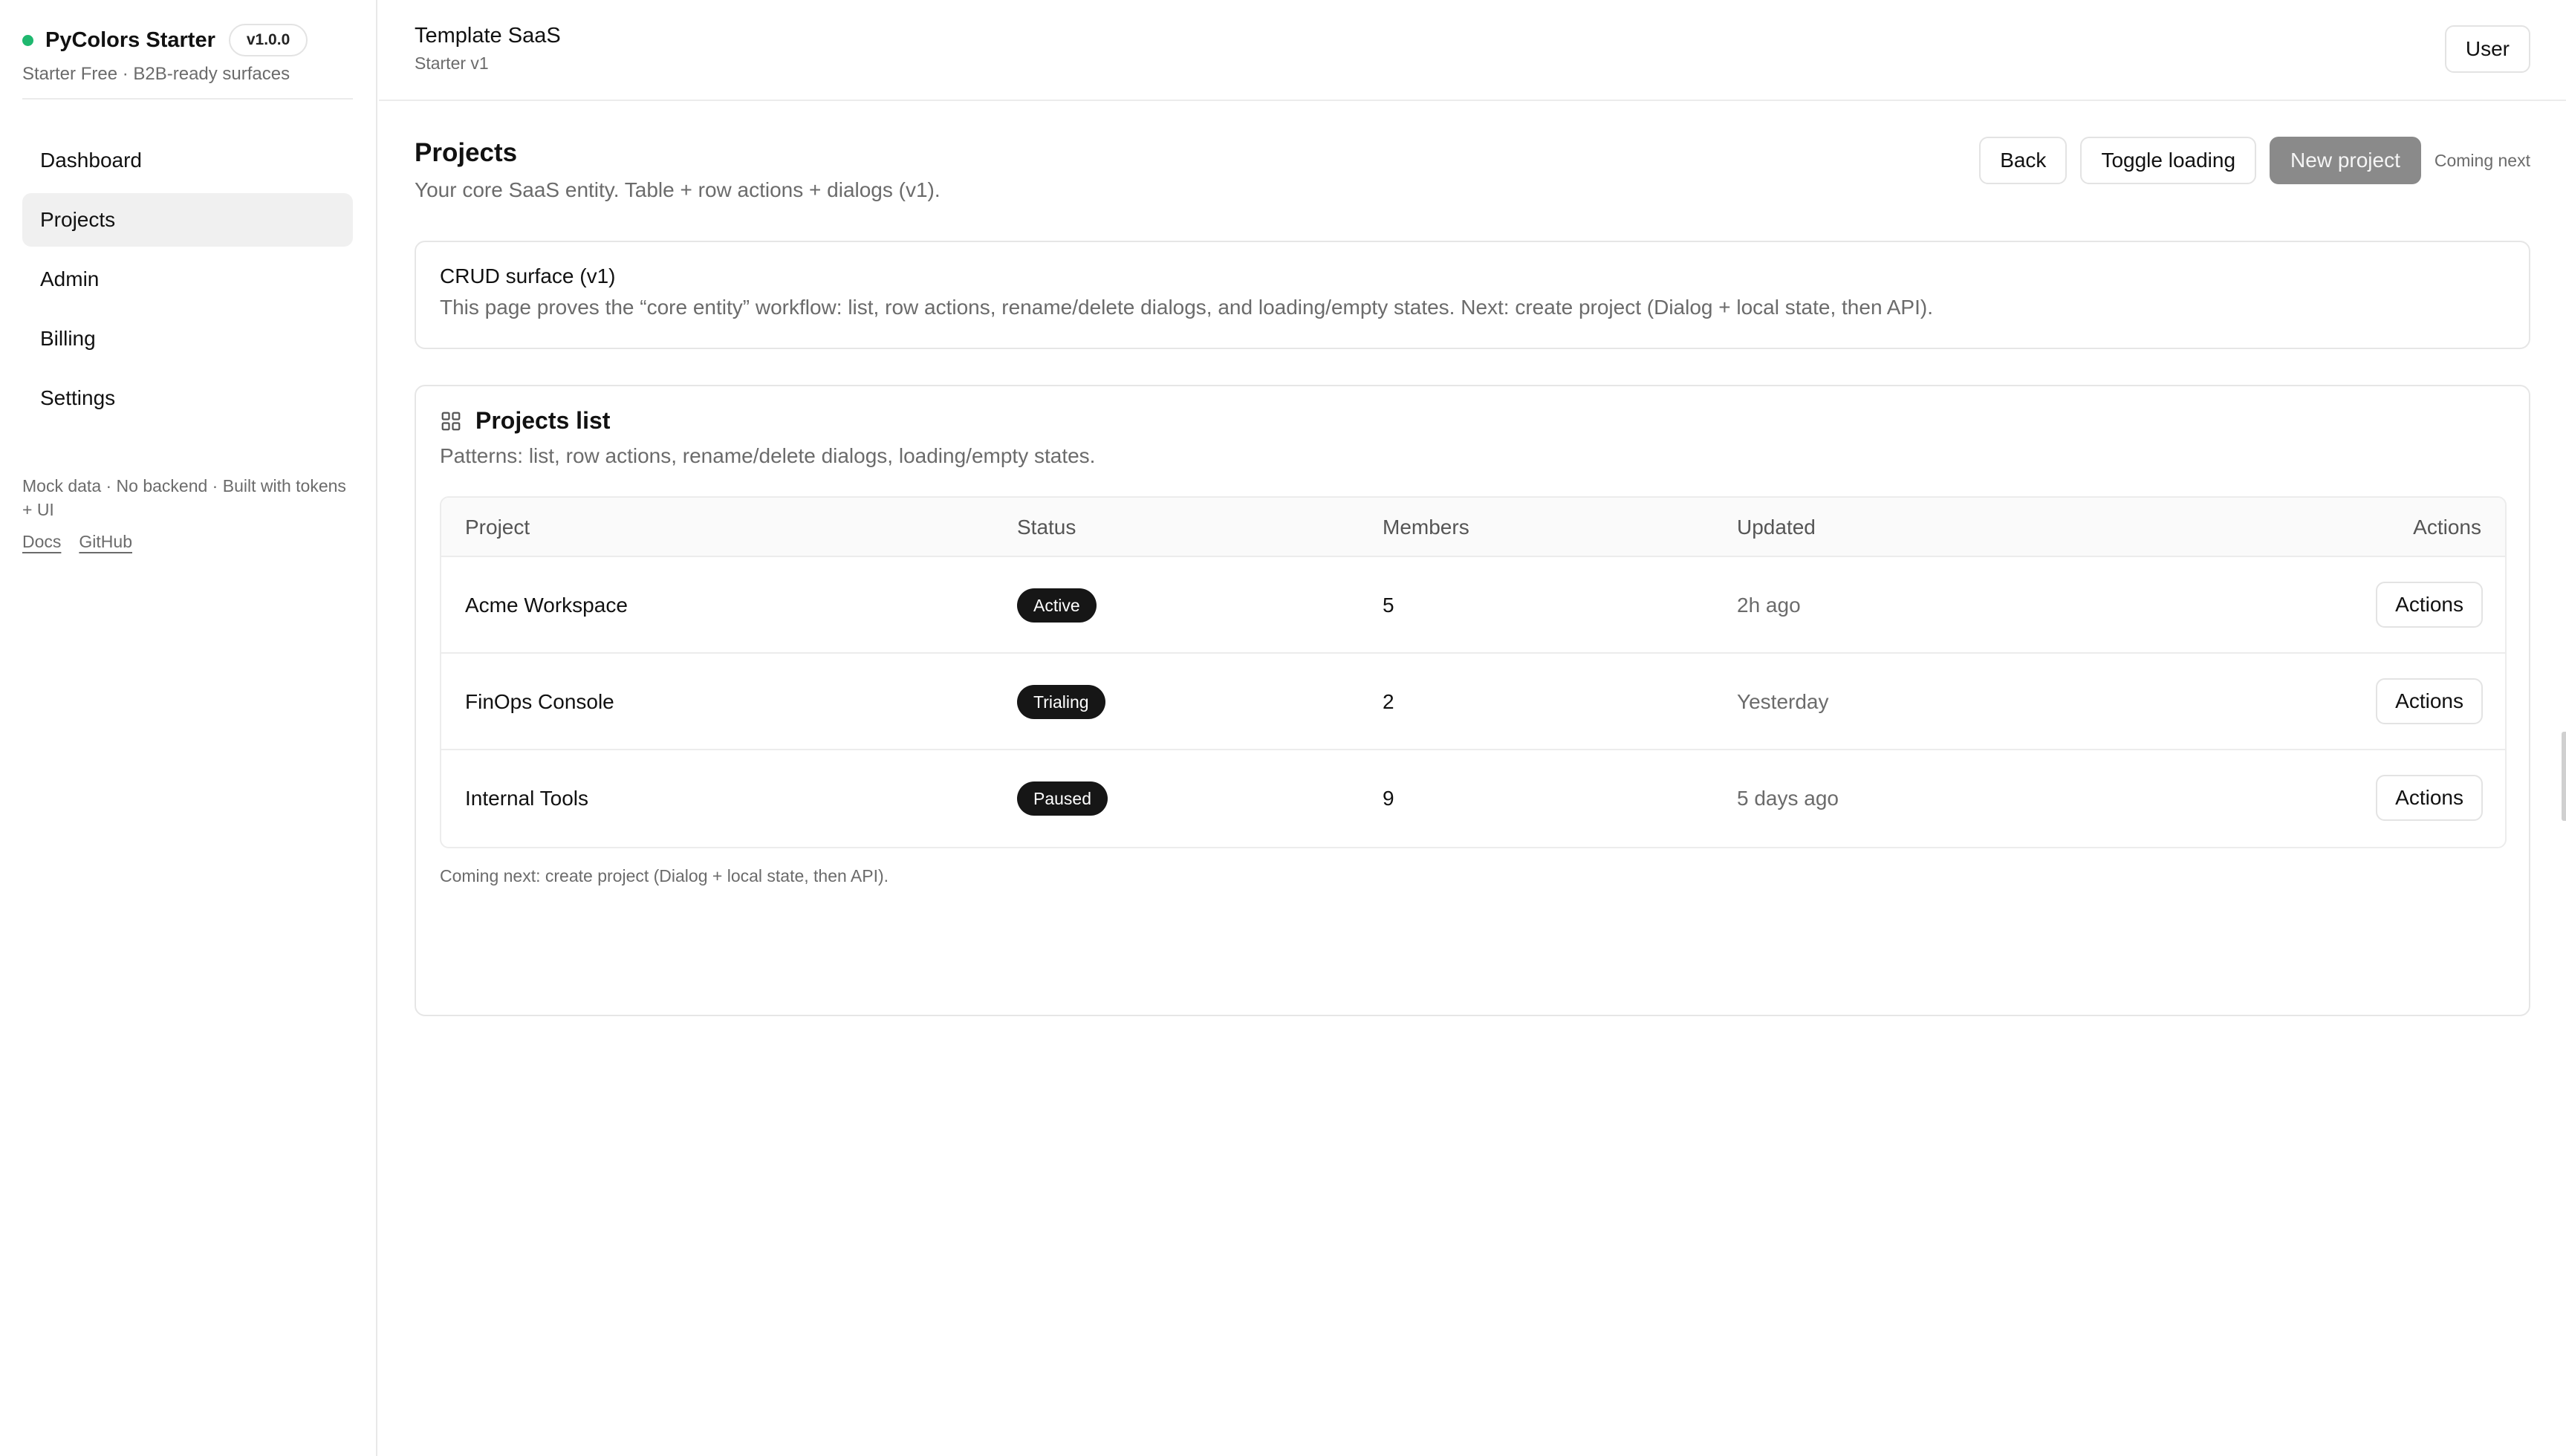 The height and width of the screenshot is (1456, 2566). What do you see at coordinates (527, 798) in the screenshot?
I see `project-name: Internal Tools` at bounding box center [527, 798].